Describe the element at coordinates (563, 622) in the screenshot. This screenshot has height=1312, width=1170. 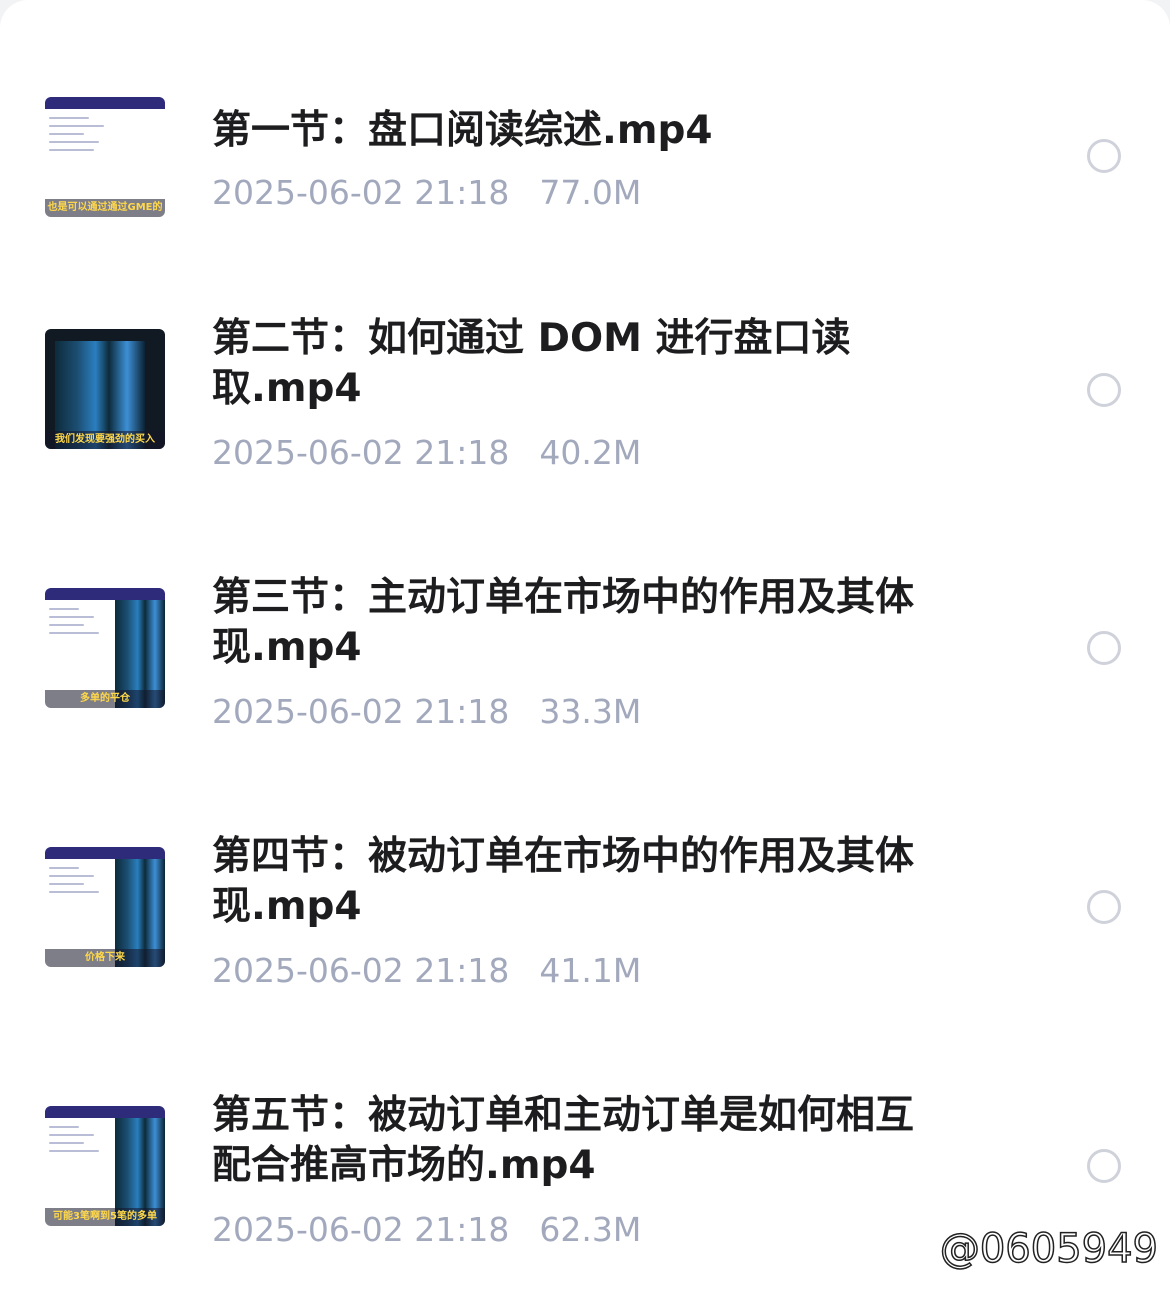
I see `file-name: 第三节：主动订单在市场中的作用及其体现.mp4` at that location.